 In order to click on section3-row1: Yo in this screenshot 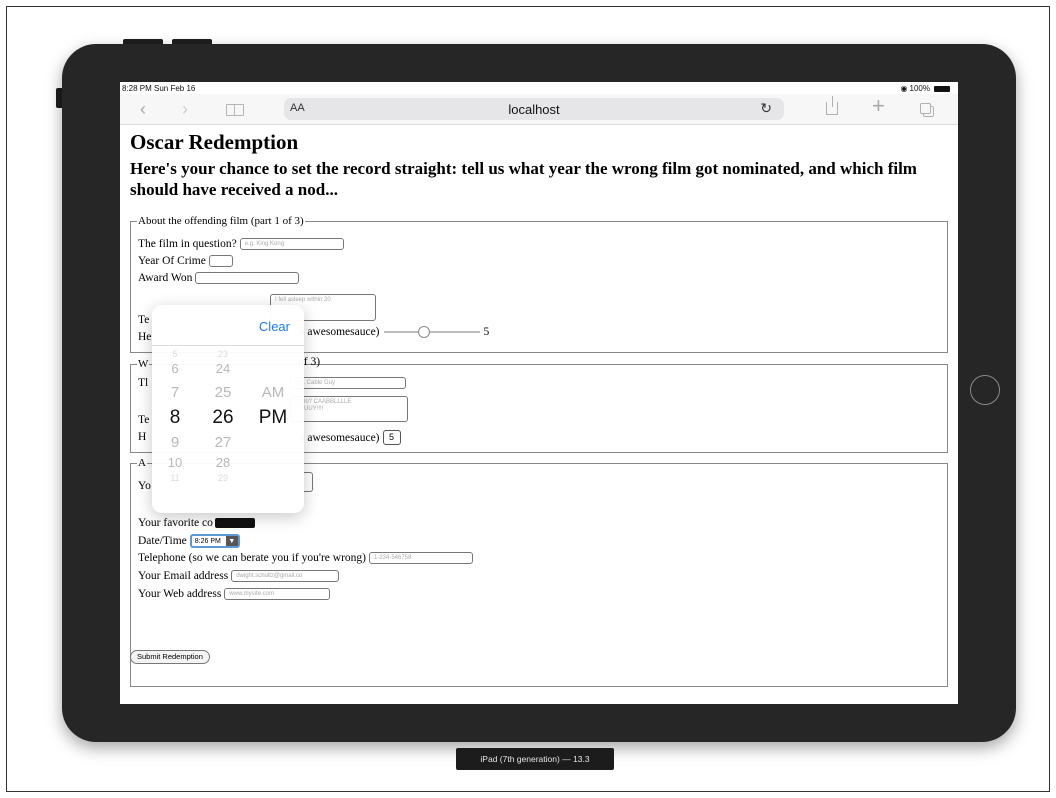, I will do `click(144, 486)`.